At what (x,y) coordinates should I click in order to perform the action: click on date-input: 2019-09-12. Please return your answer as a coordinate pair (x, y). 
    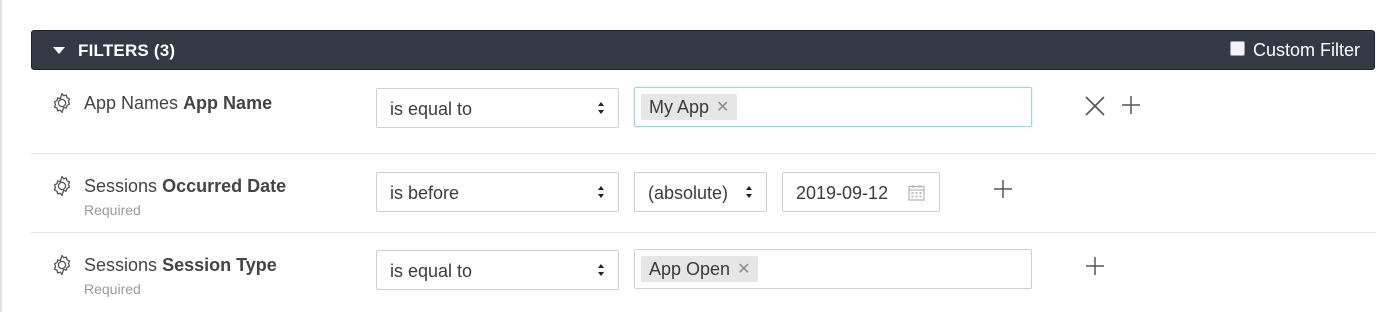
    Looking at the image, I should click on (861, 192).